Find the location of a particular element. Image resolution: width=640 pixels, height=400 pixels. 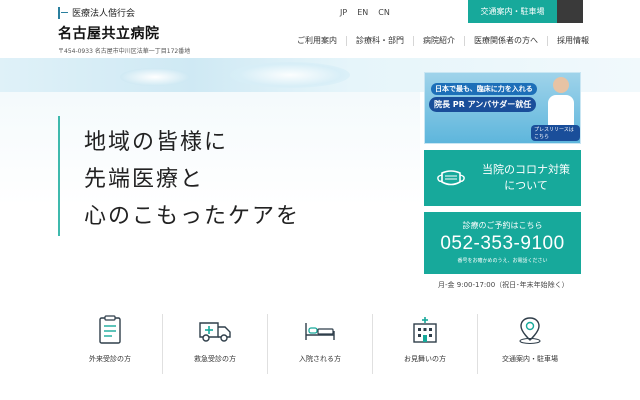

quicknav-label: 入院される方 is located at coordinates (320, 359).